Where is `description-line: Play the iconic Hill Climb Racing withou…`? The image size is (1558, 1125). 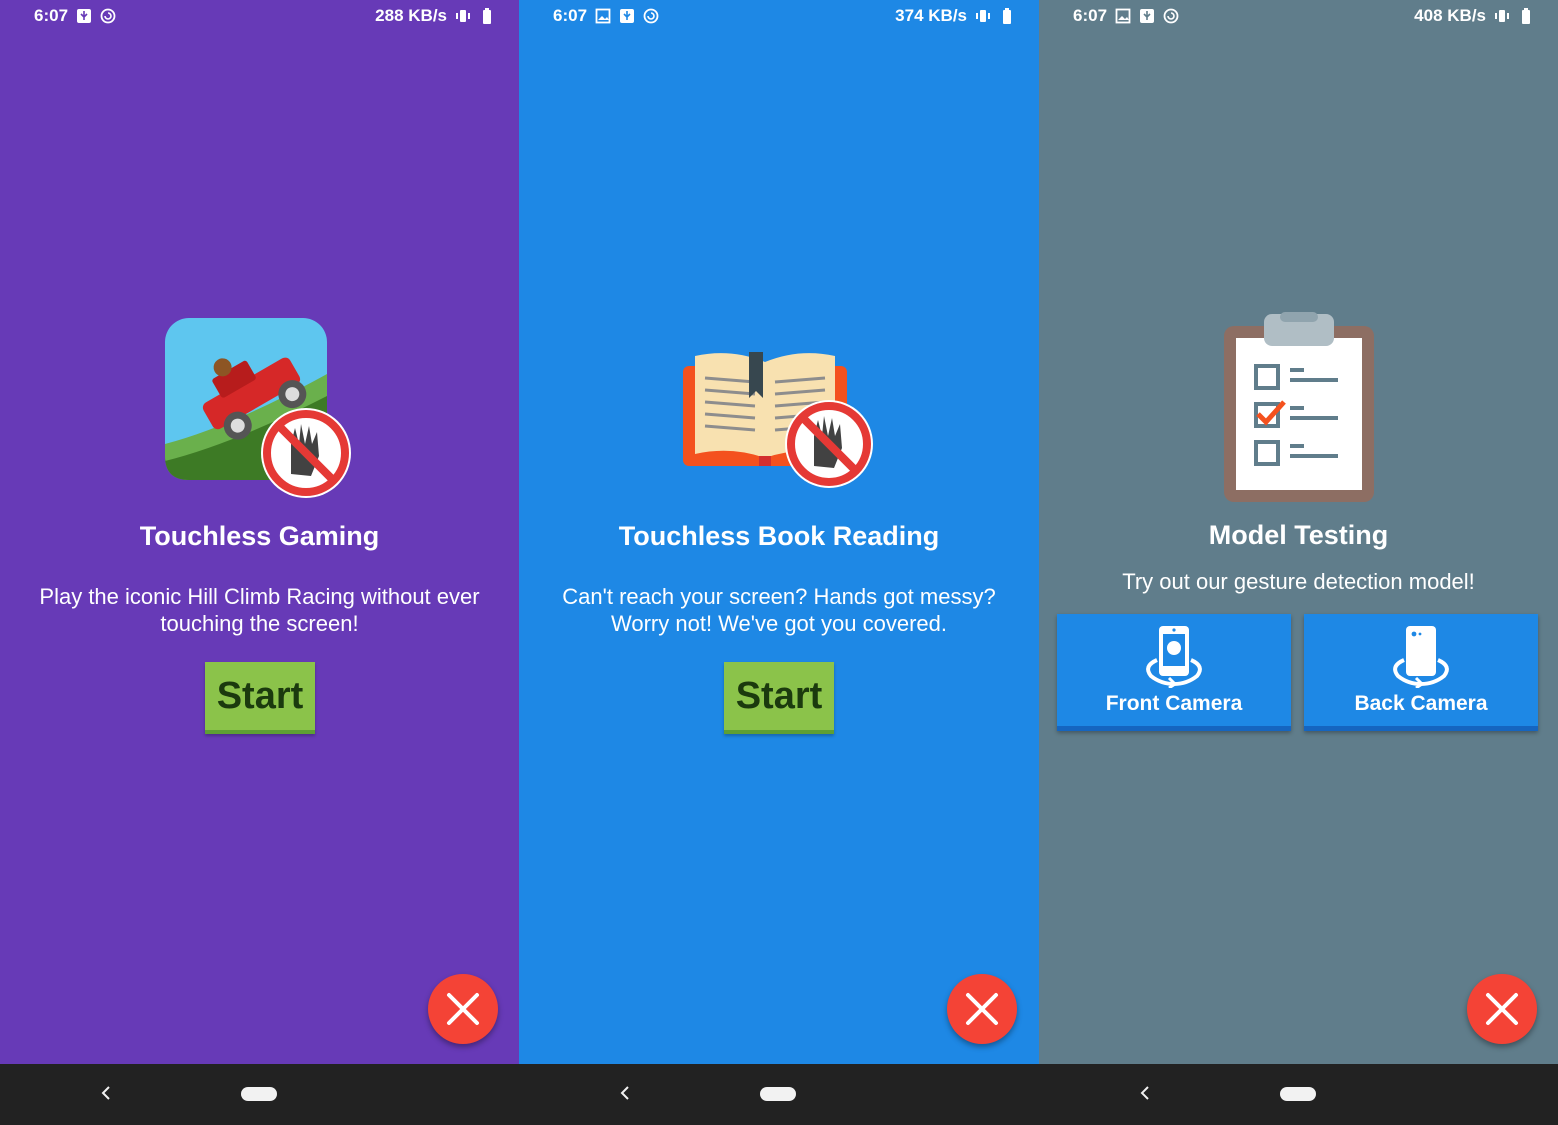 description-line: Play the iconic Hill Climb Racing withou… is located at coordinates (259, 596).